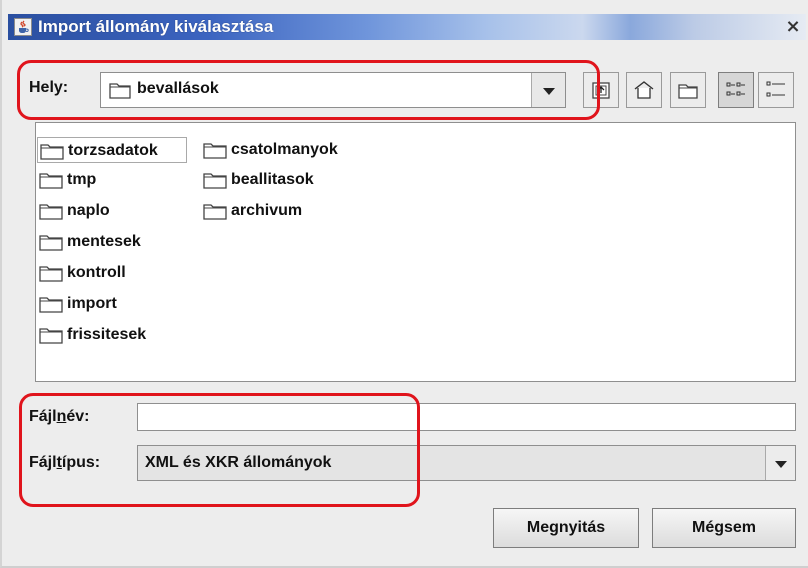 The height and width of the screenshot is (568, 808). Describe the element at coordinates (566, 528) in the screenshot. I see `open-button: Megnyitás` at that location.